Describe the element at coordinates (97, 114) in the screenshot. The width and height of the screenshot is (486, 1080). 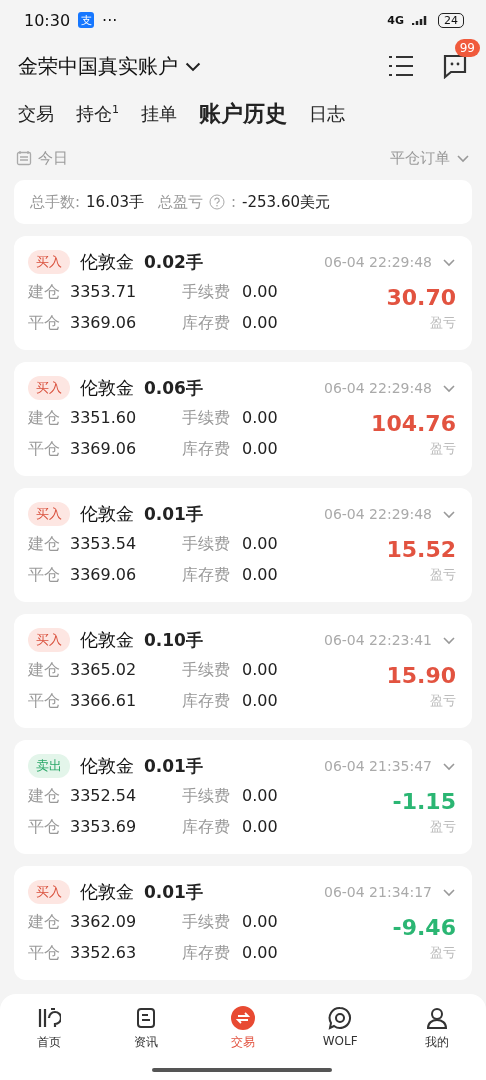
I see `tab: 持仓$^{1}$` at that location.